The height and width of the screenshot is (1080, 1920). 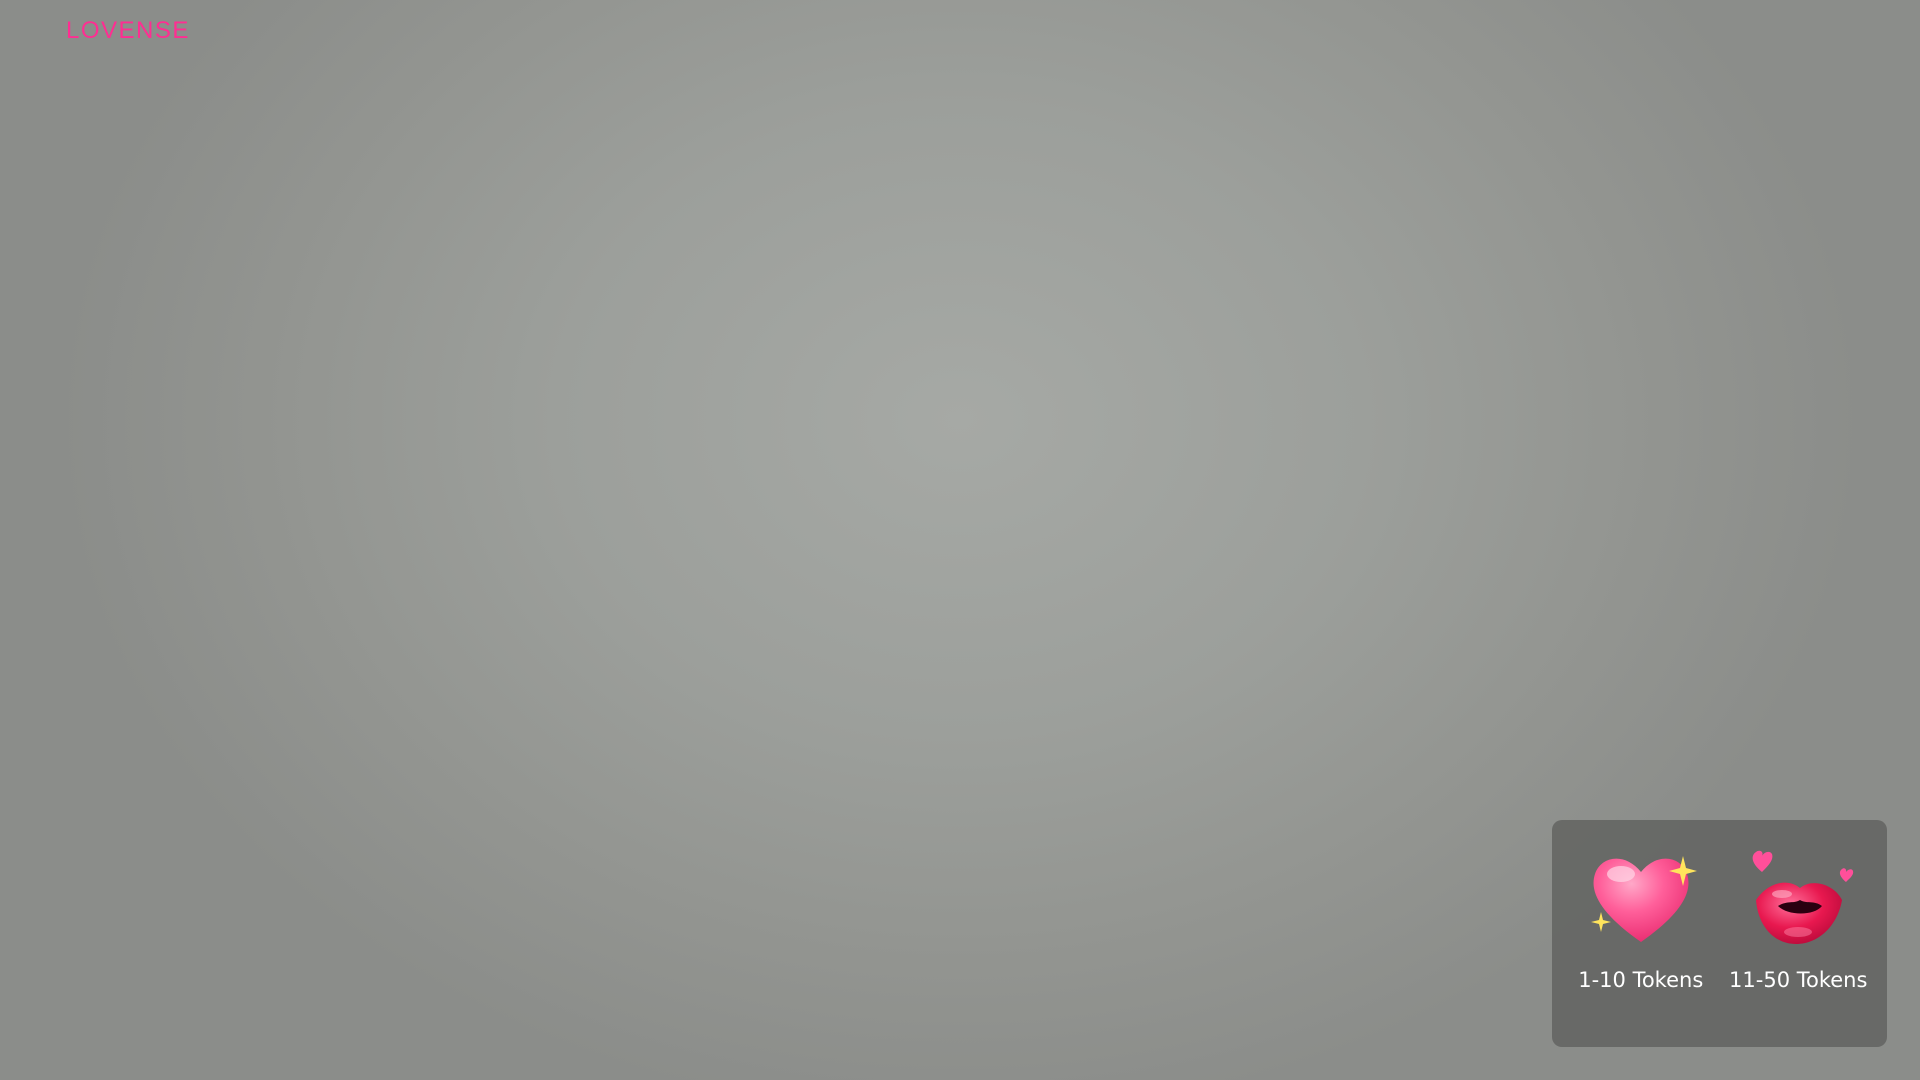 I want to click on lovense-logo: LOVENSE, so click(x=128, y=30).